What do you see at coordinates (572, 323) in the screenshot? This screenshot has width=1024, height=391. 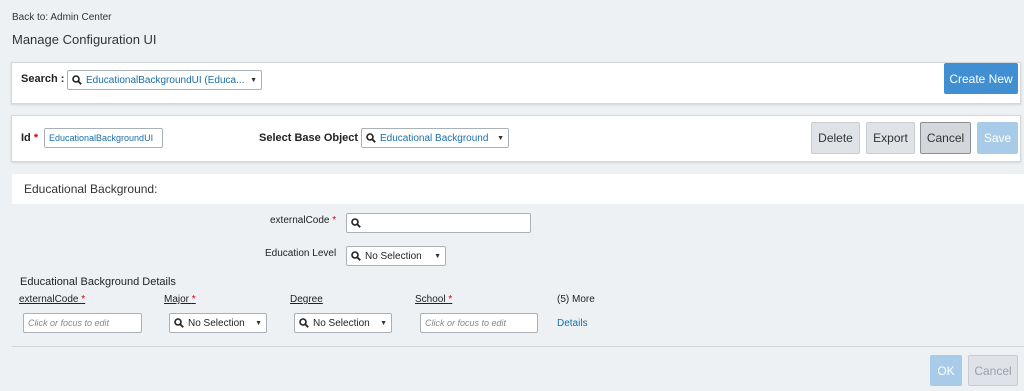 I see `details-link: Details` at bounding box center [572, 323].